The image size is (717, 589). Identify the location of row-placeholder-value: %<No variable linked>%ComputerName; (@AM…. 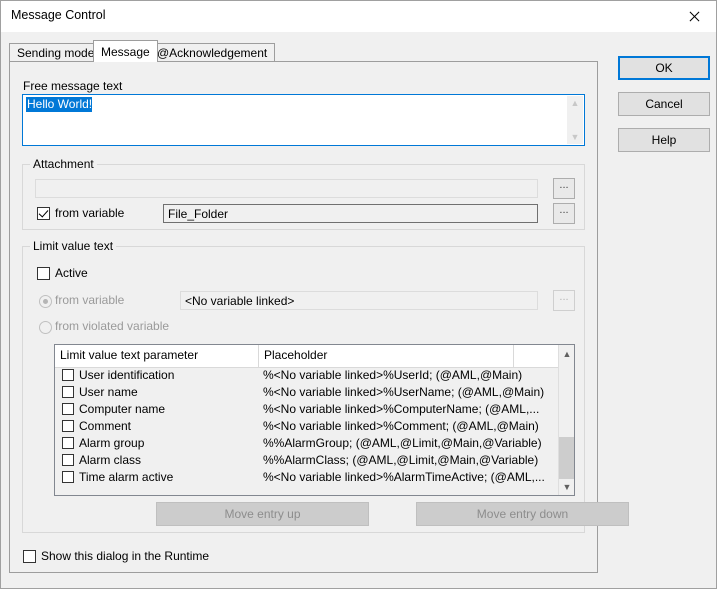
(401, 409).